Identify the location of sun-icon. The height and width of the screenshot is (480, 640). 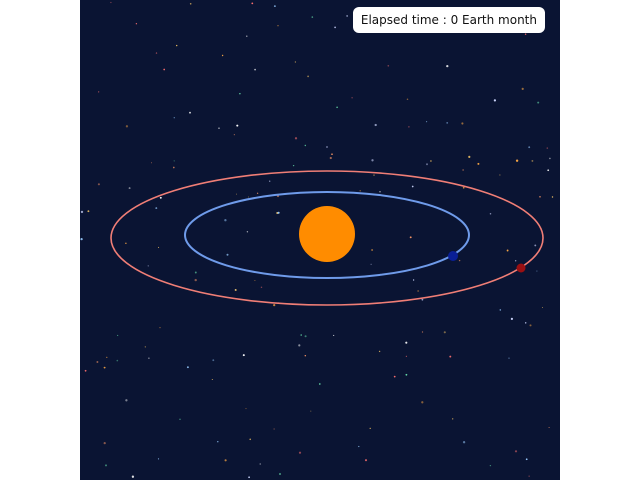
(327, 234).